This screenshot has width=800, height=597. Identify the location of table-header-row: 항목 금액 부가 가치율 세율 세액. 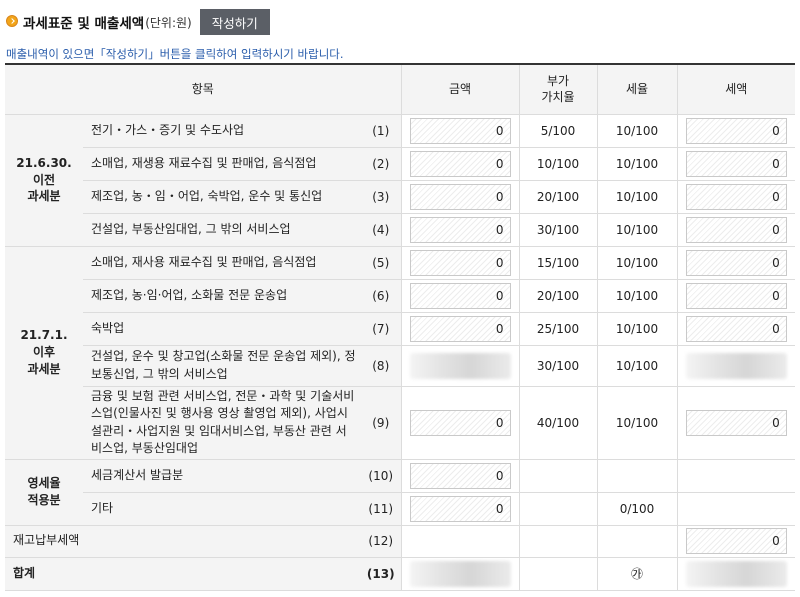
(400, 89).